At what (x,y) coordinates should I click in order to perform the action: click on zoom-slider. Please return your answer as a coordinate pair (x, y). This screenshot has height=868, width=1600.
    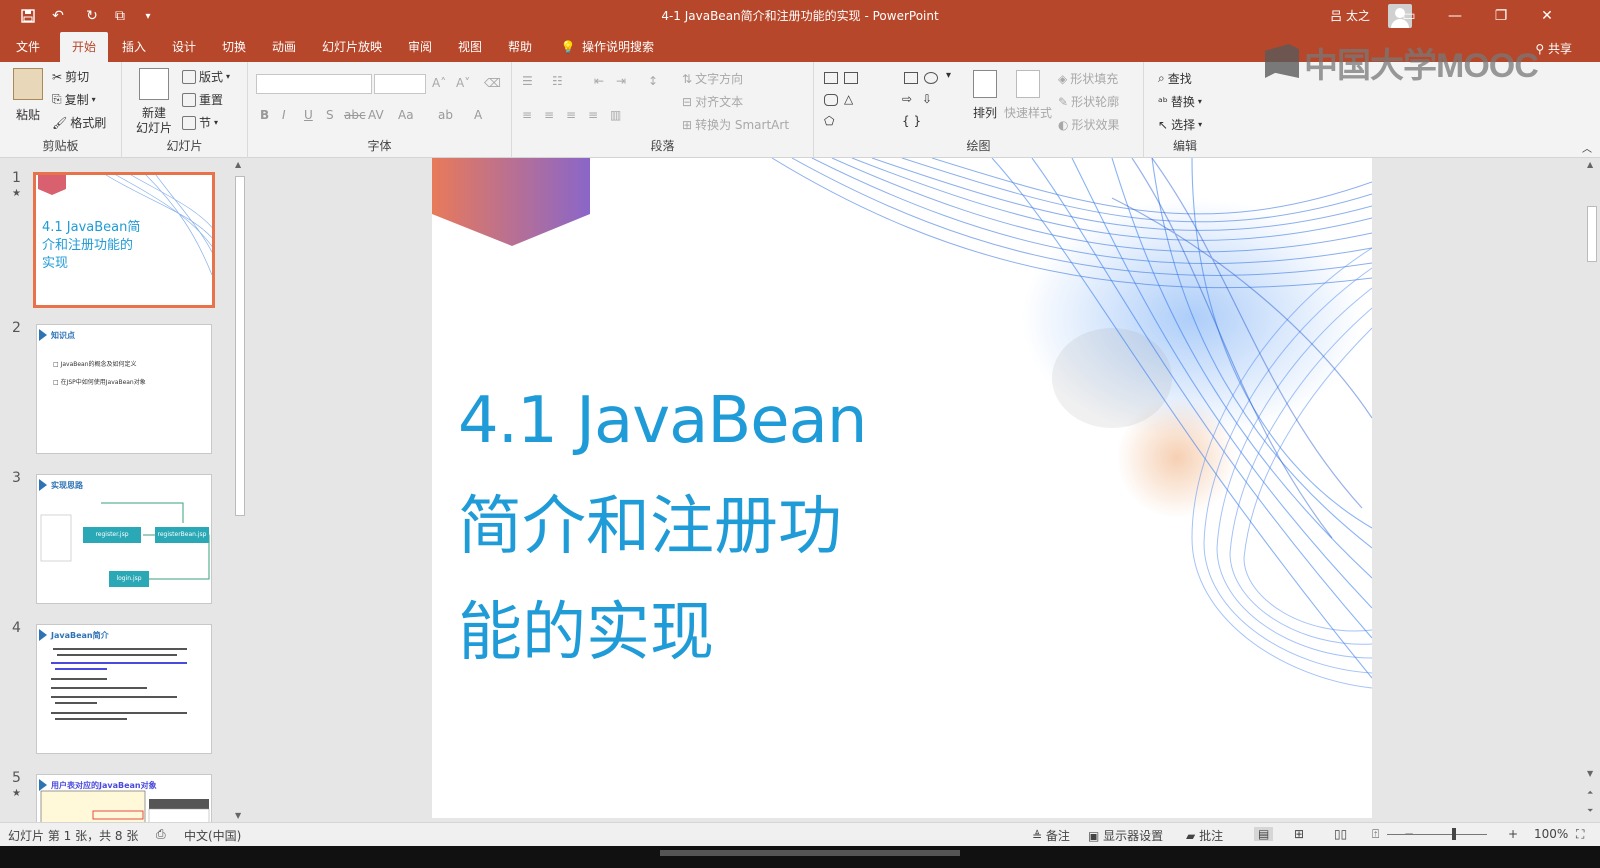
    Looking at the image, I should click on (1437, 834).